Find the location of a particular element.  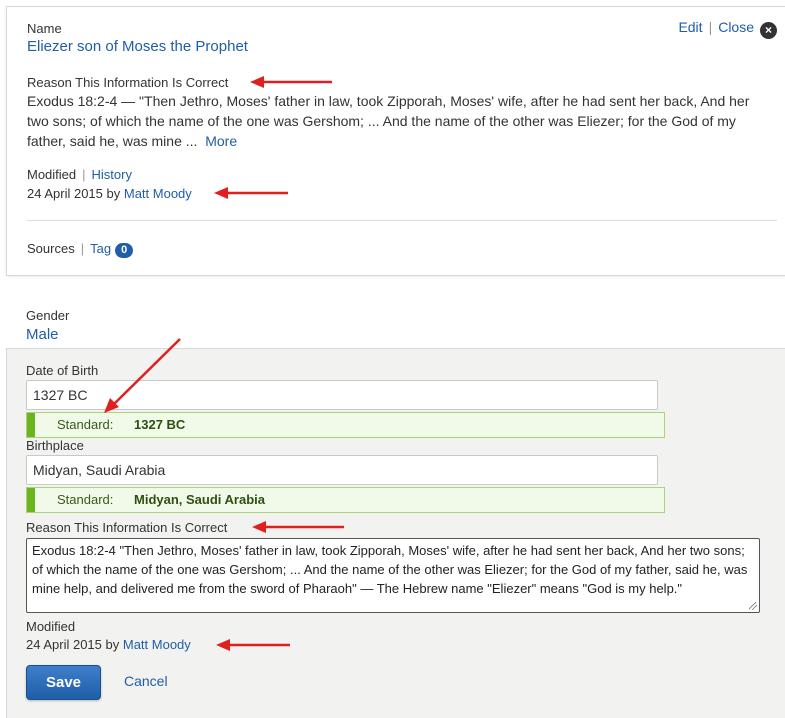

edit-reason-label: Reason This Information Is Correct is located at coordinates (127, 527).